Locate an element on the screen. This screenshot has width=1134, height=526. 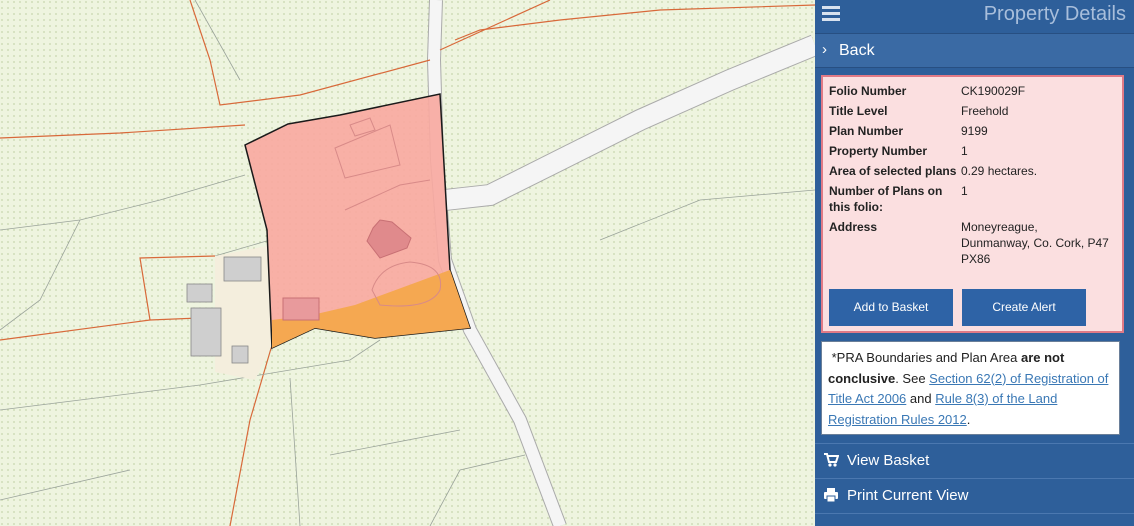
detail-row: Title Level Freehold is located at coordinates (969, 113).